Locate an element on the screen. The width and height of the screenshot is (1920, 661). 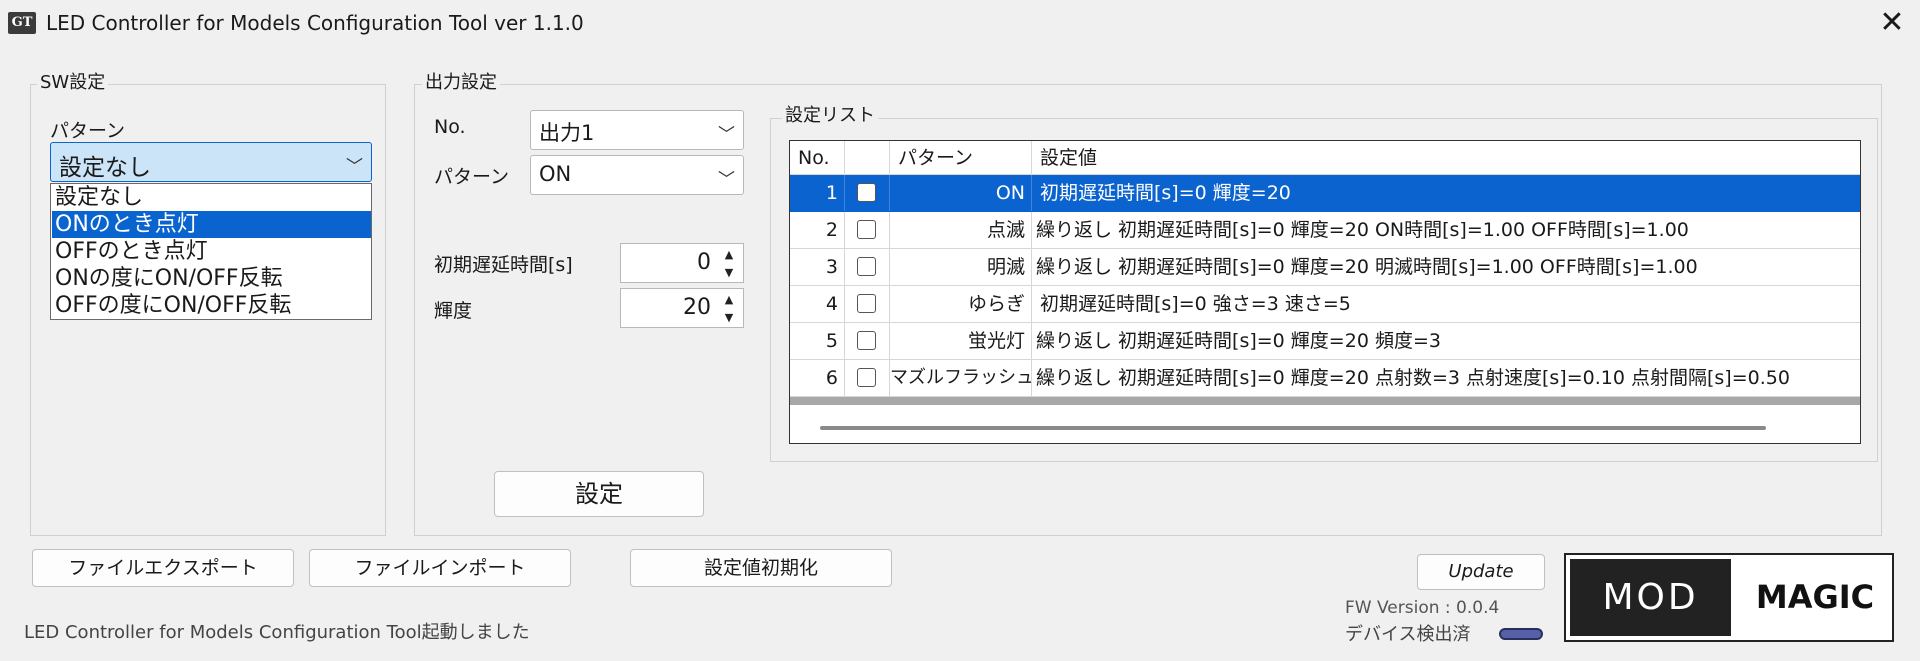
table-row: 1 ON 初期遅延時間[s]=0 輝度=20 is located at coordinates (1325, 193).